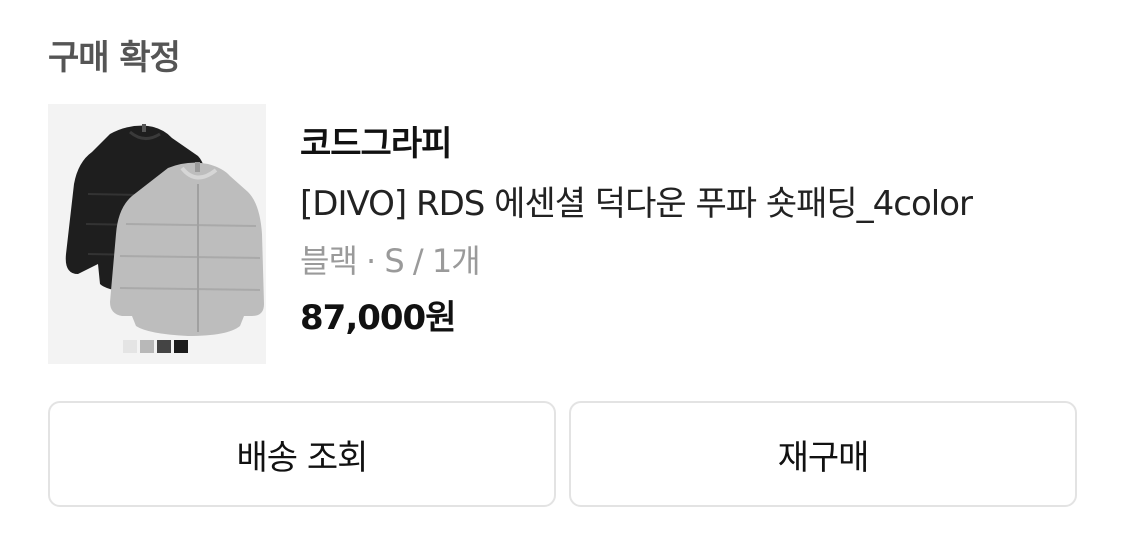  What do you see at coordinates (390, 261) in the screenshot?
I see `product-option: 블랙 · S / 1개` at bounding box center [390, 261].